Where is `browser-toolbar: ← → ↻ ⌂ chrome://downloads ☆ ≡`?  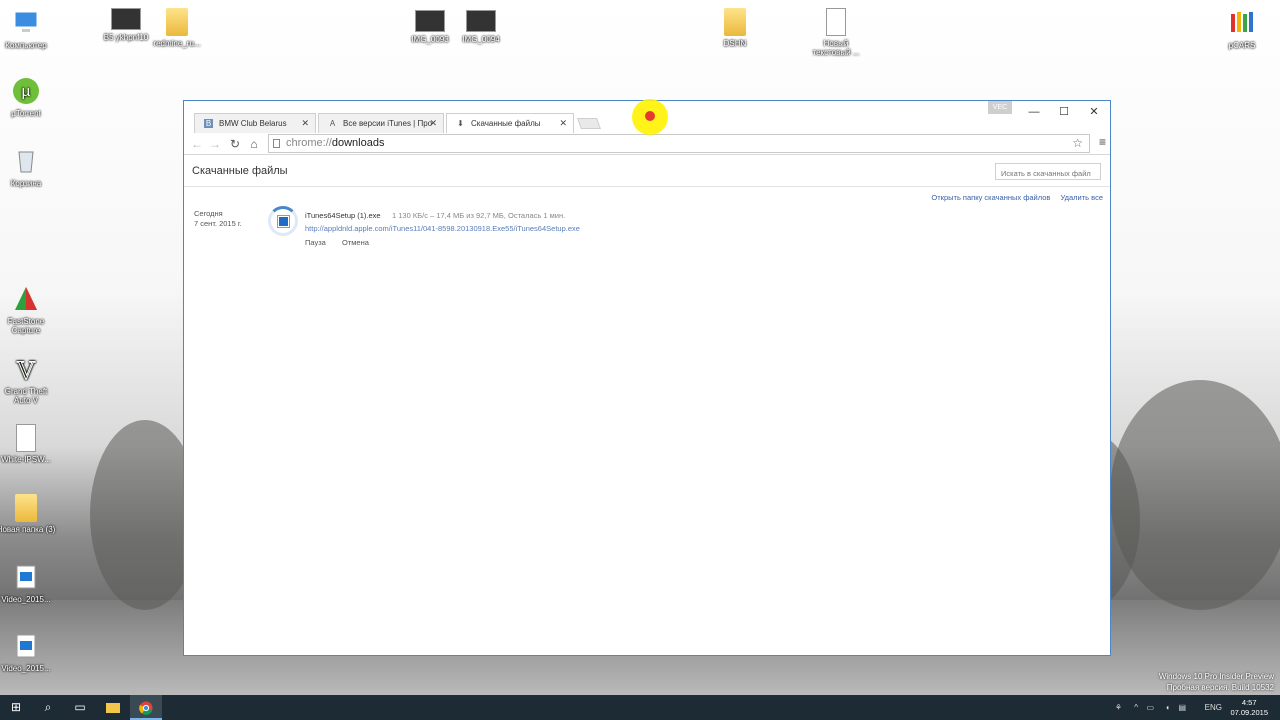 browser-toolbar: ← → ↻ ⌂ chrome://downloads ☆ ≡ is located at coordinates (647, 144).